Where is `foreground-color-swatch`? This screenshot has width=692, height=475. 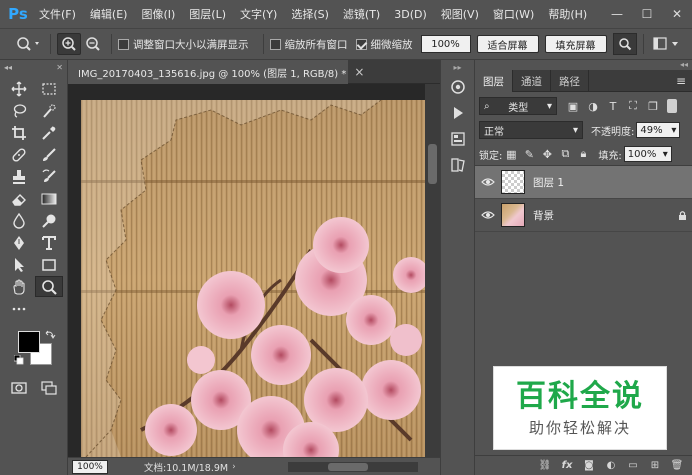
foreground-color-swatch is located at coordinates (29, 342).